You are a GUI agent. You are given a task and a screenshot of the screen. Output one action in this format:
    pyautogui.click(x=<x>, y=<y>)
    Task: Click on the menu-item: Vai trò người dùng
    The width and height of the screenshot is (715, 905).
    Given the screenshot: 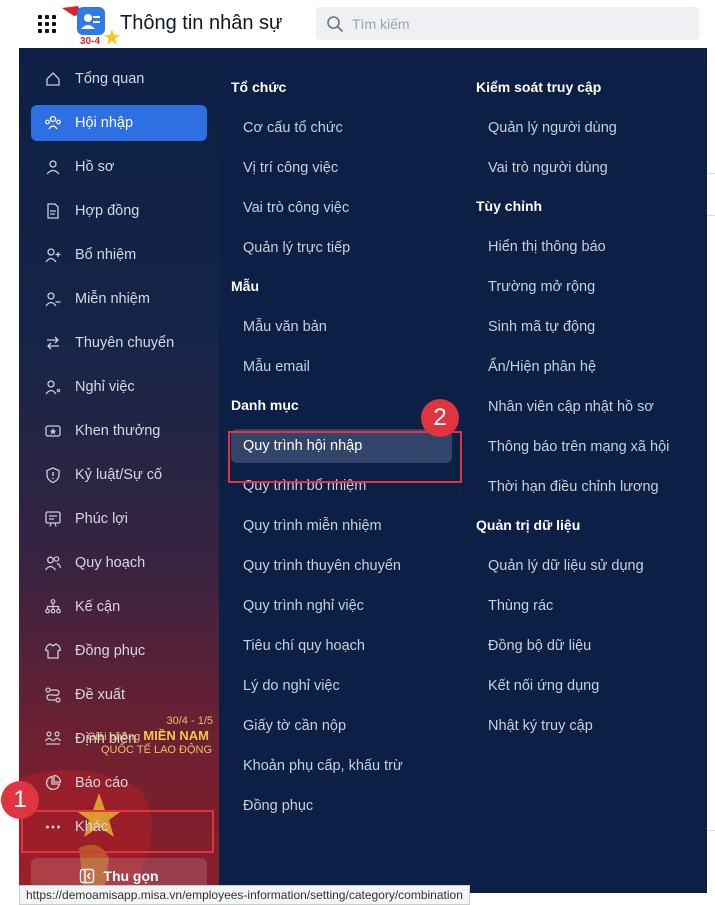 What is the action you would take?
    pyautogui.click(x=586, y=168)
    